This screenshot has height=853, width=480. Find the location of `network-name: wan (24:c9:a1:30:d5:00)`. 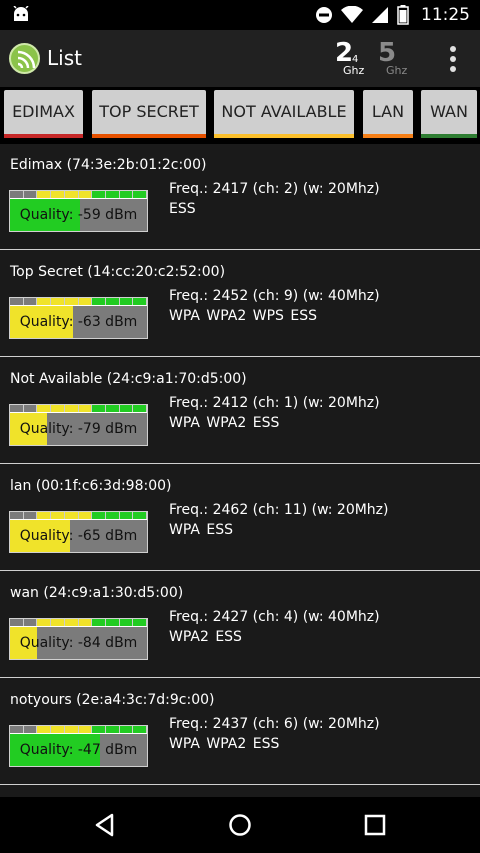

network-name: wan (24:c9:a1:30:d5:00) is located at coordinates (97, 593).